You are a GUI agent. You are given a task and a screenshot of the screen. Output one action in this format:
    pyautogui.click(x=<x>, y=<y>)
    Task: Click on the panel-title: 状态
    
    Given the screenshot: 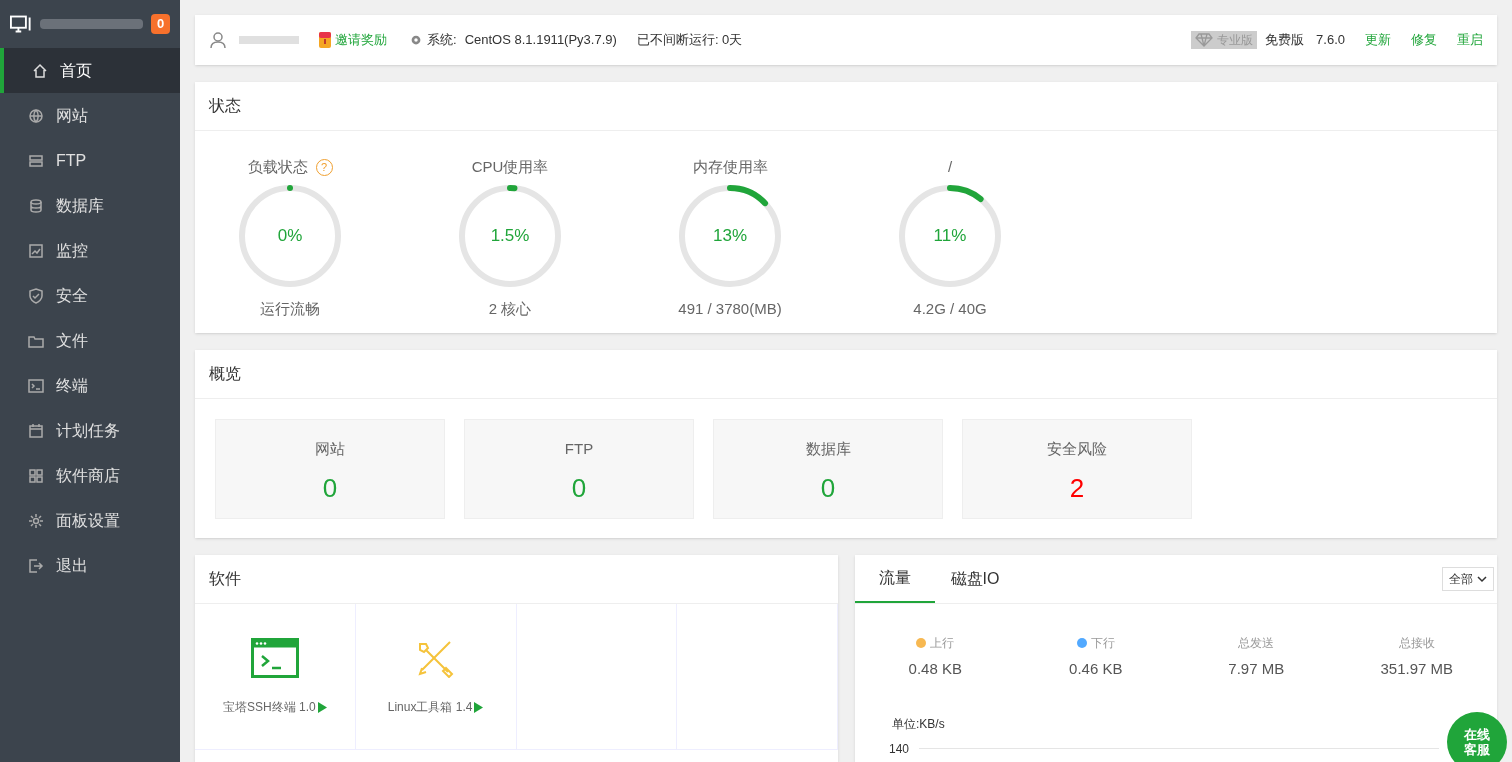 What is the action you would take?
    pyautogui.click(x=225, y=106)
    